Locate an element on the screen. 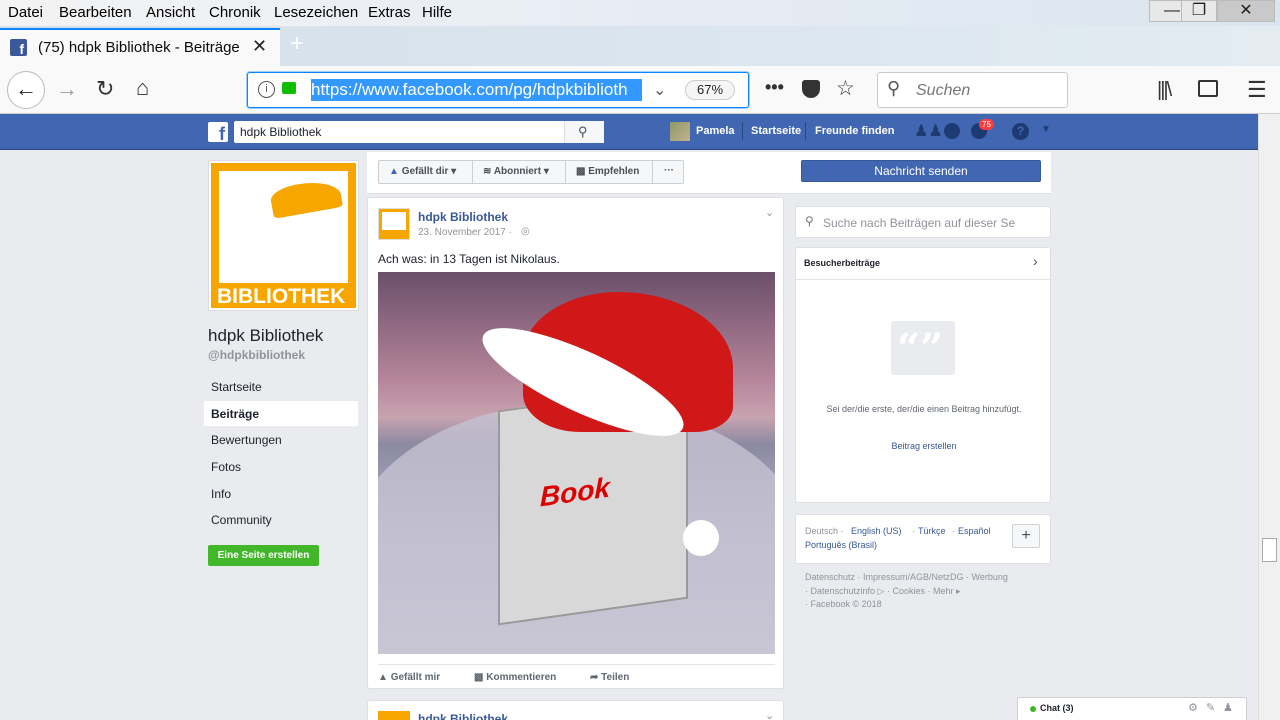 This screenshot has height=720, width=1280. url-input: https://www.facebook.com/pg/hdpkbiblioth is located at coordinates (476, 90).